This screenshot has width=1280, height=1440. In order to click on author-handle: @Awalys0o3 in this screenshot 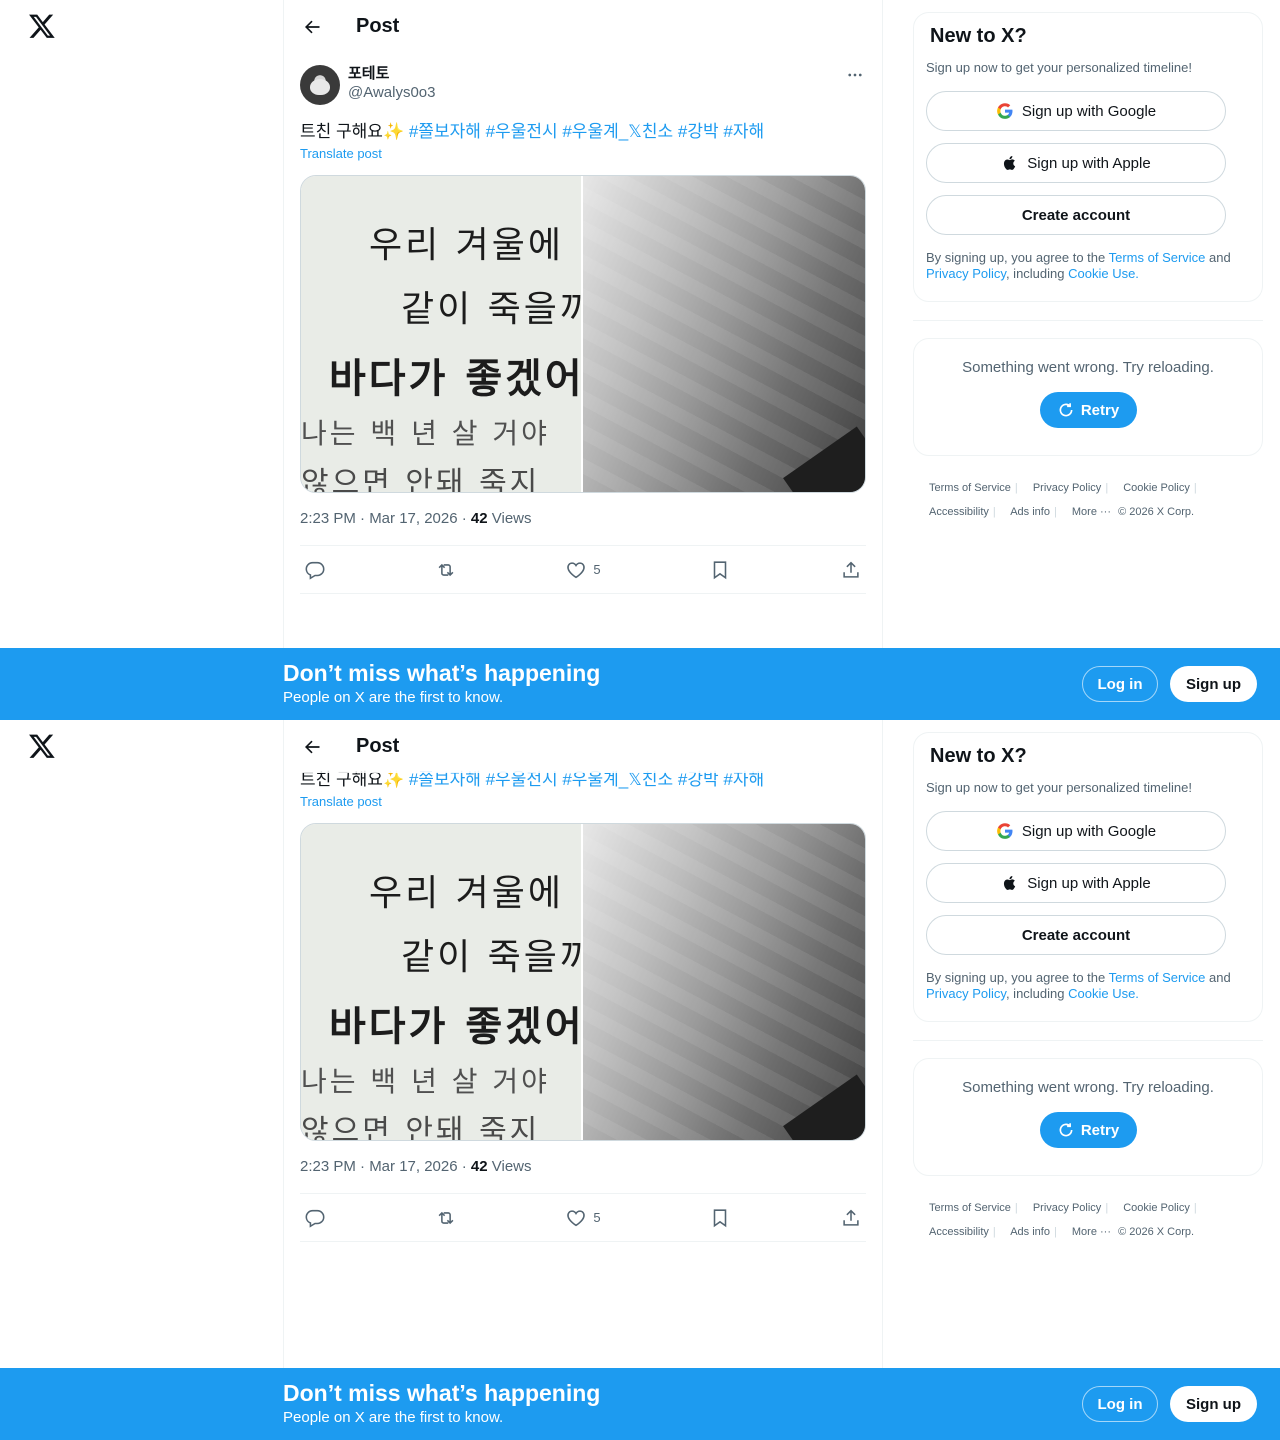, I will do `click(392, 92)`.